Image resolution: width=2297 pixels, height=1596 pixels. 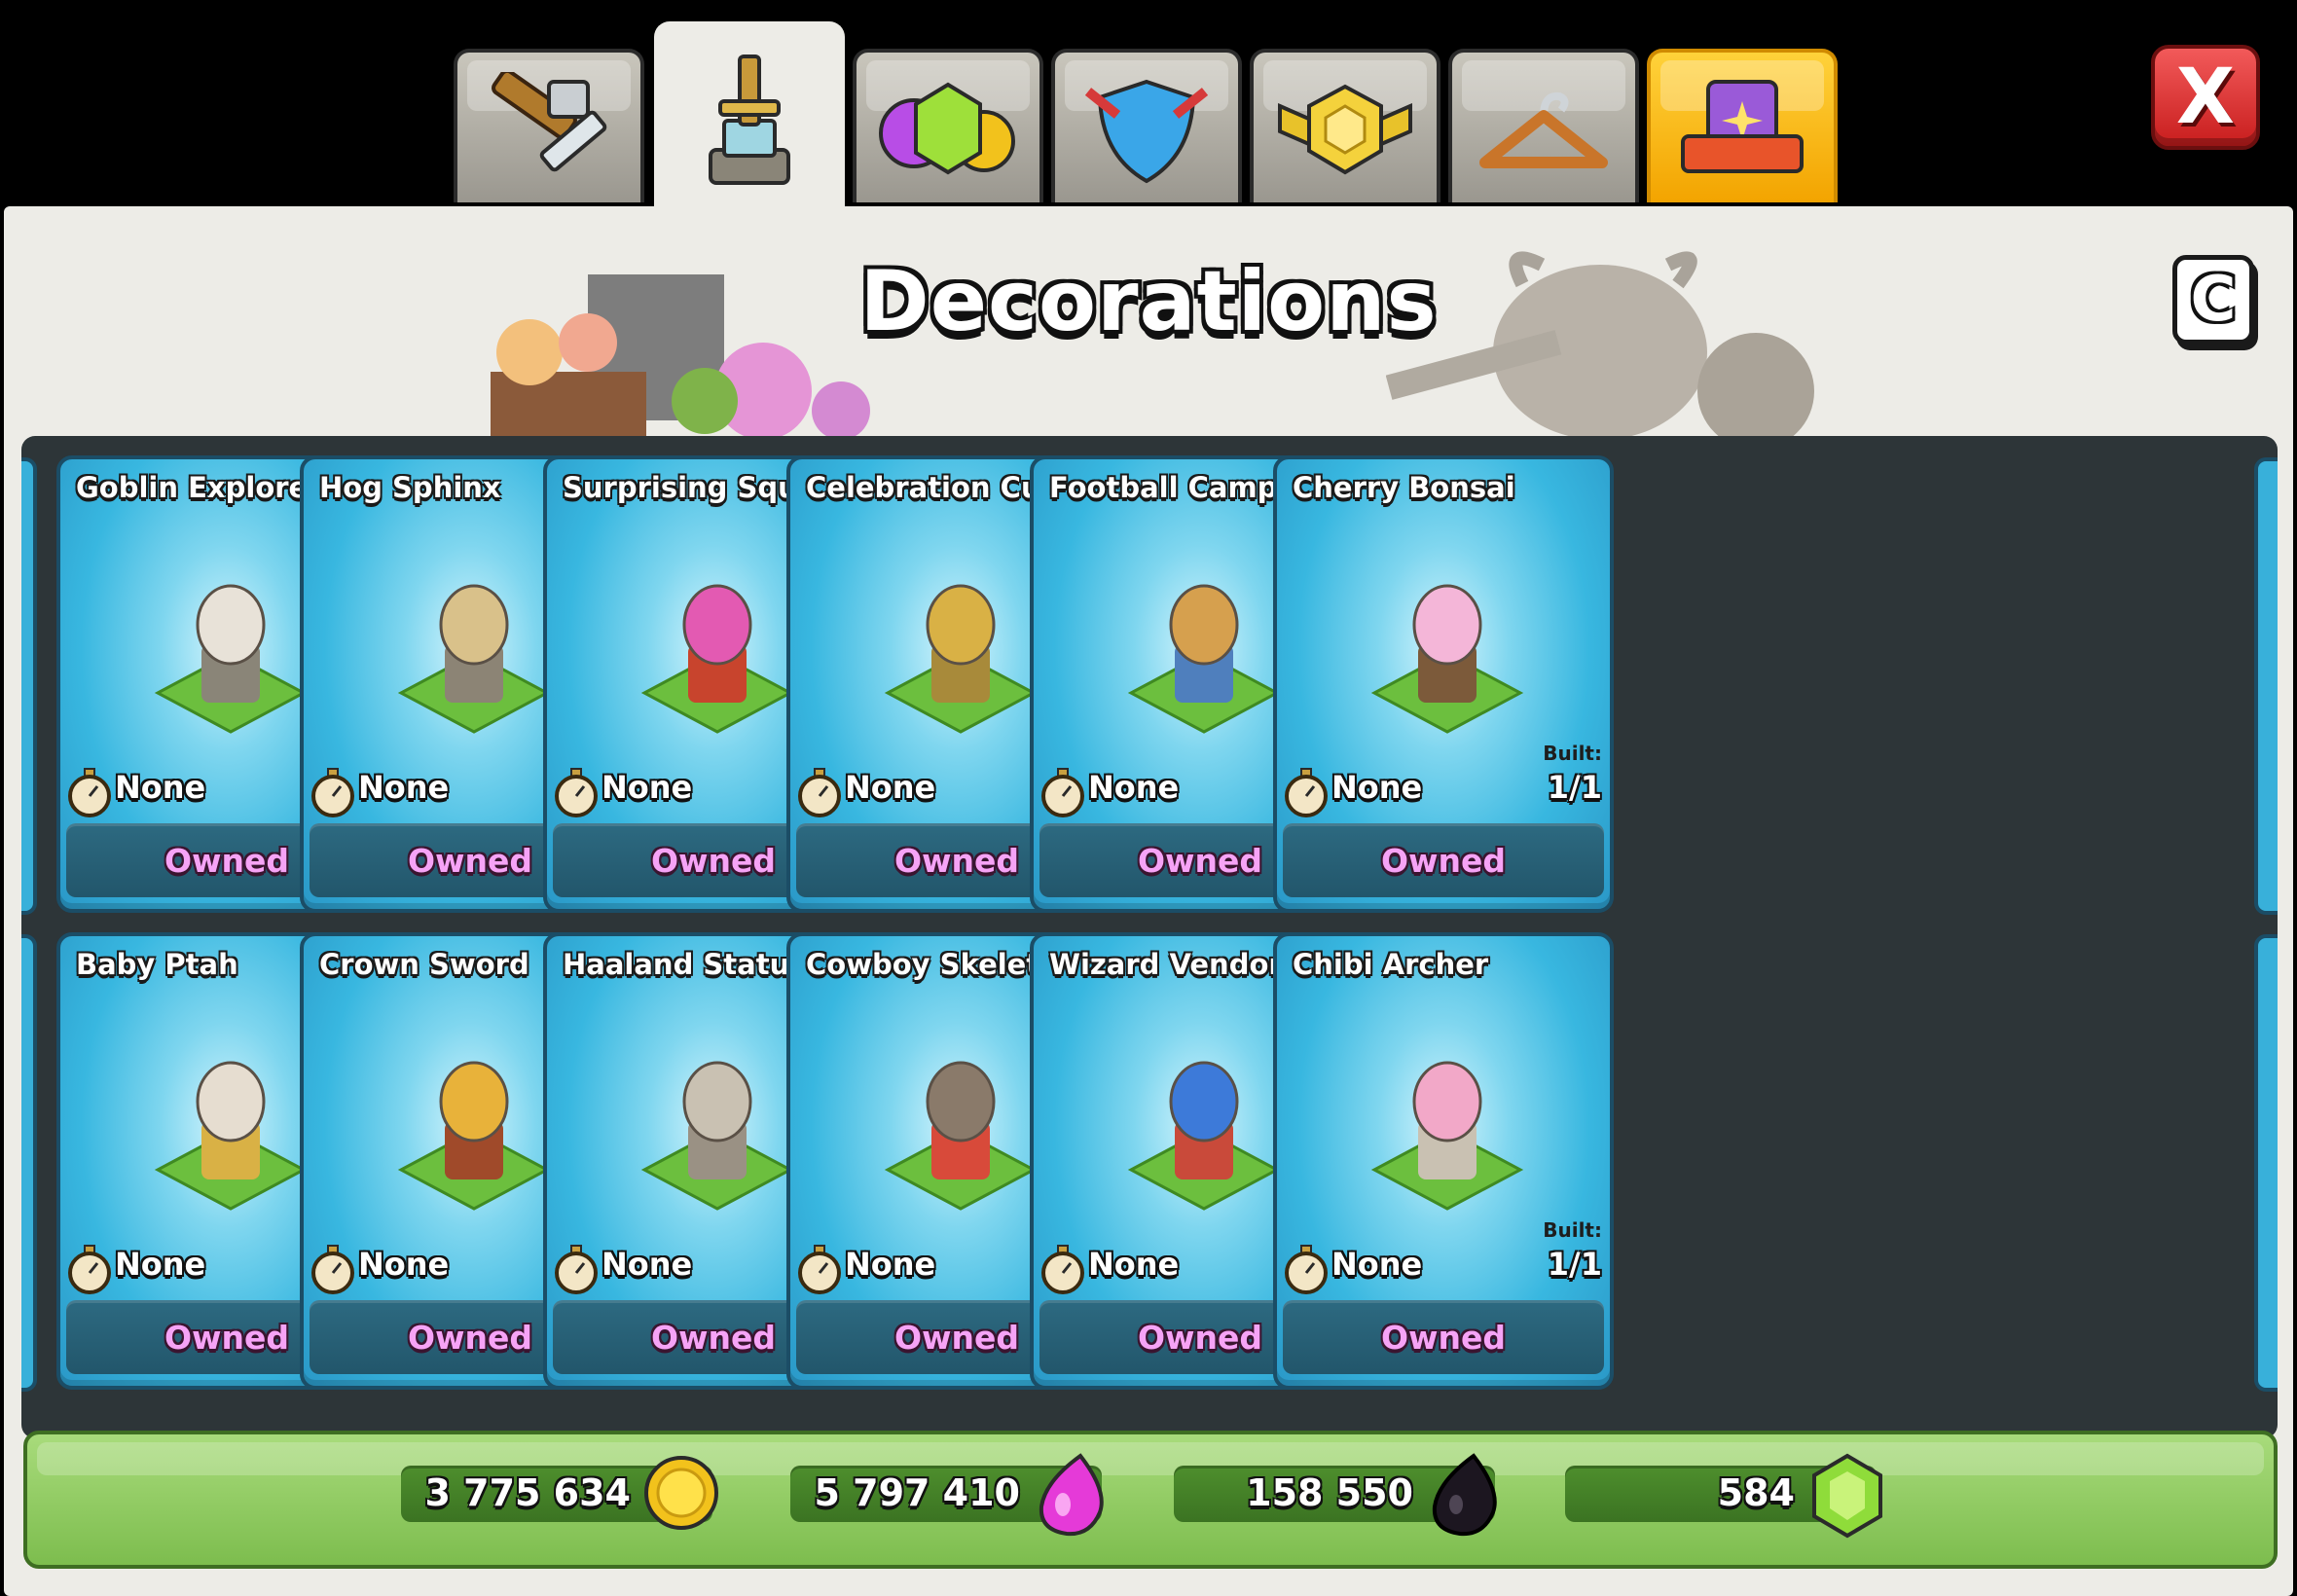 I want to click on decoration-name: Cherry Bonsai, so click(x=1404, y=487).